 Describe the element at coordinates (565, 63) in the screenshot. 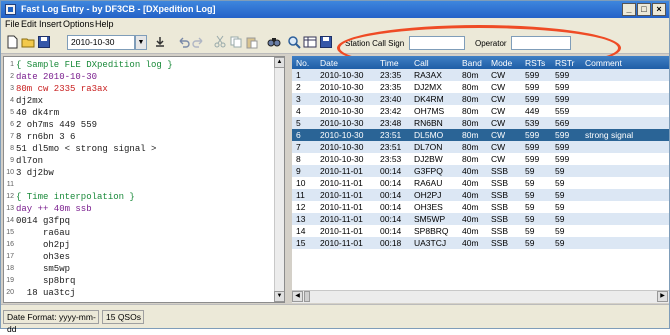

I see `column-header: RSTr` at that location.